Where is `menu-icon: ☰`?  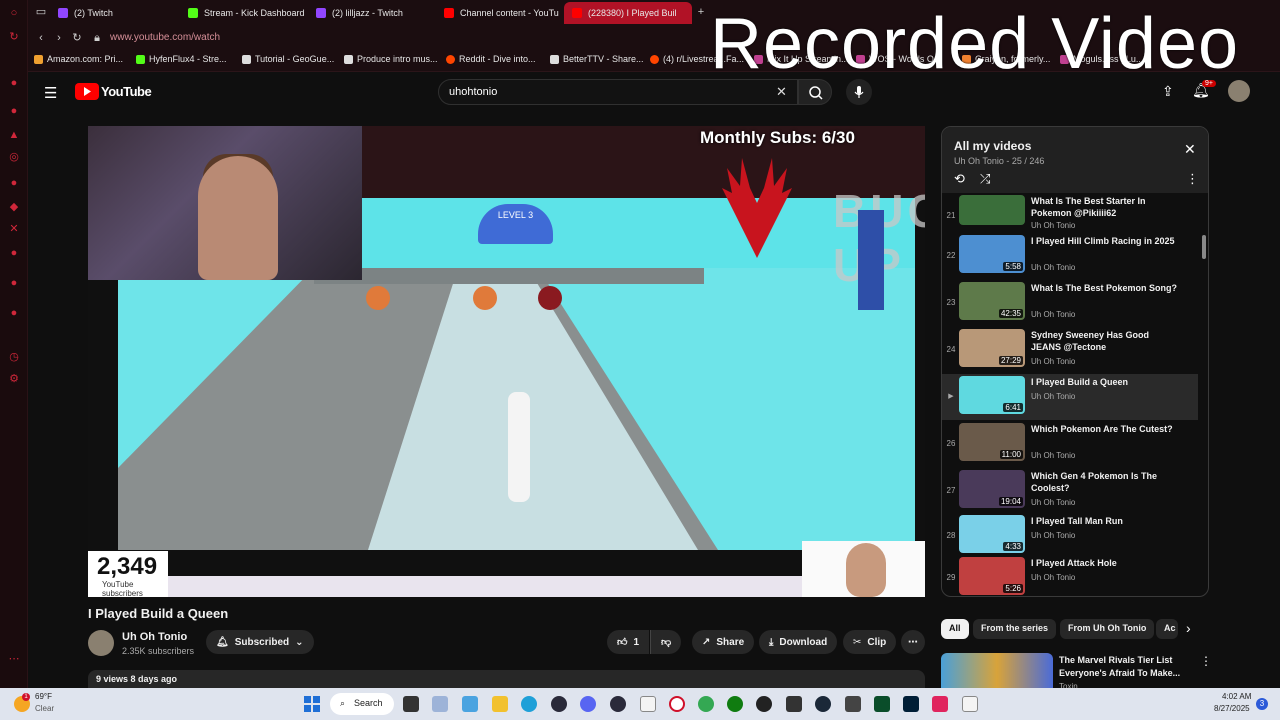
menu-icon: ☰ is located at coordinates (50, 93).